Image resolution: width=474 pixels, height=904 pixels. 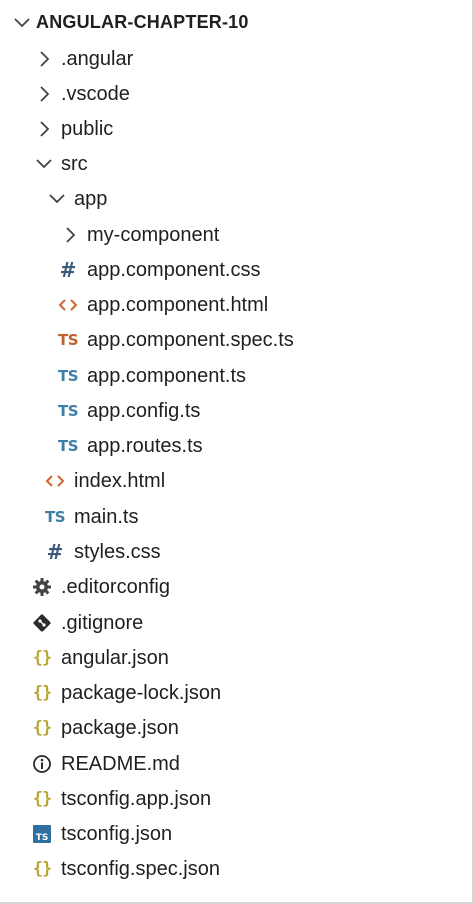 What do you see at coordinates (235, 622) in the screenshot?
I see `tree-file-gitignore: .gitignore` at bounding box center [235, 622].